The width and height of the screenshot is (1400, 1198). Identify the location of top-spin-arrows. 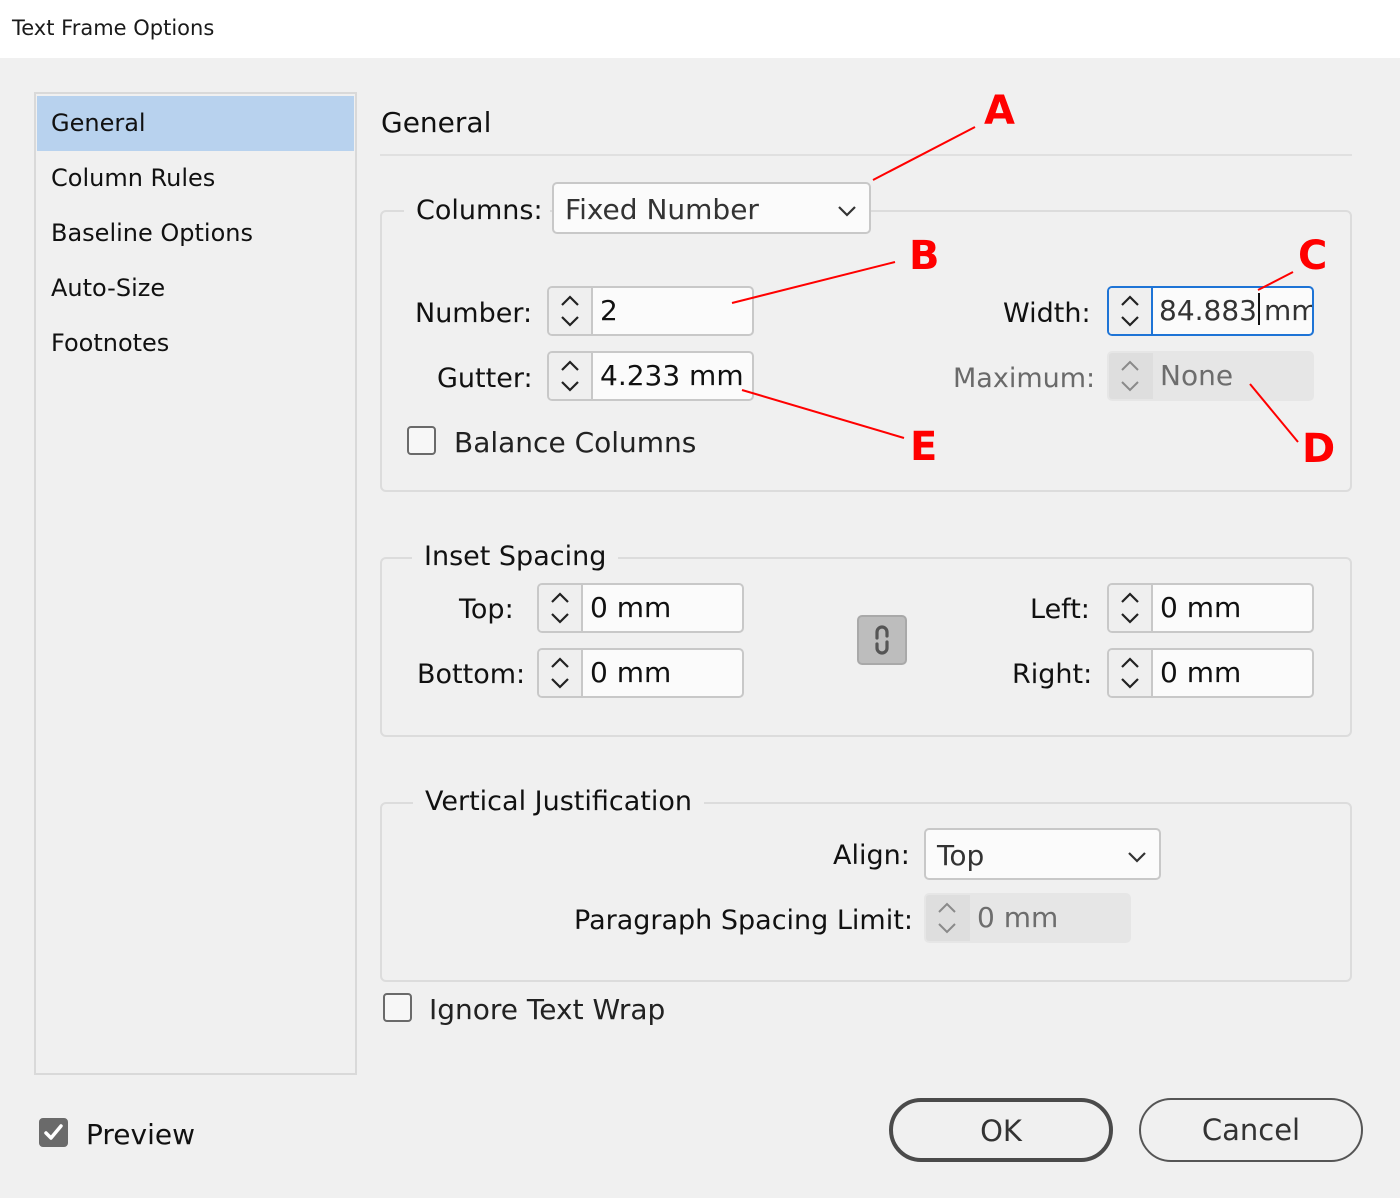
(561, 608).